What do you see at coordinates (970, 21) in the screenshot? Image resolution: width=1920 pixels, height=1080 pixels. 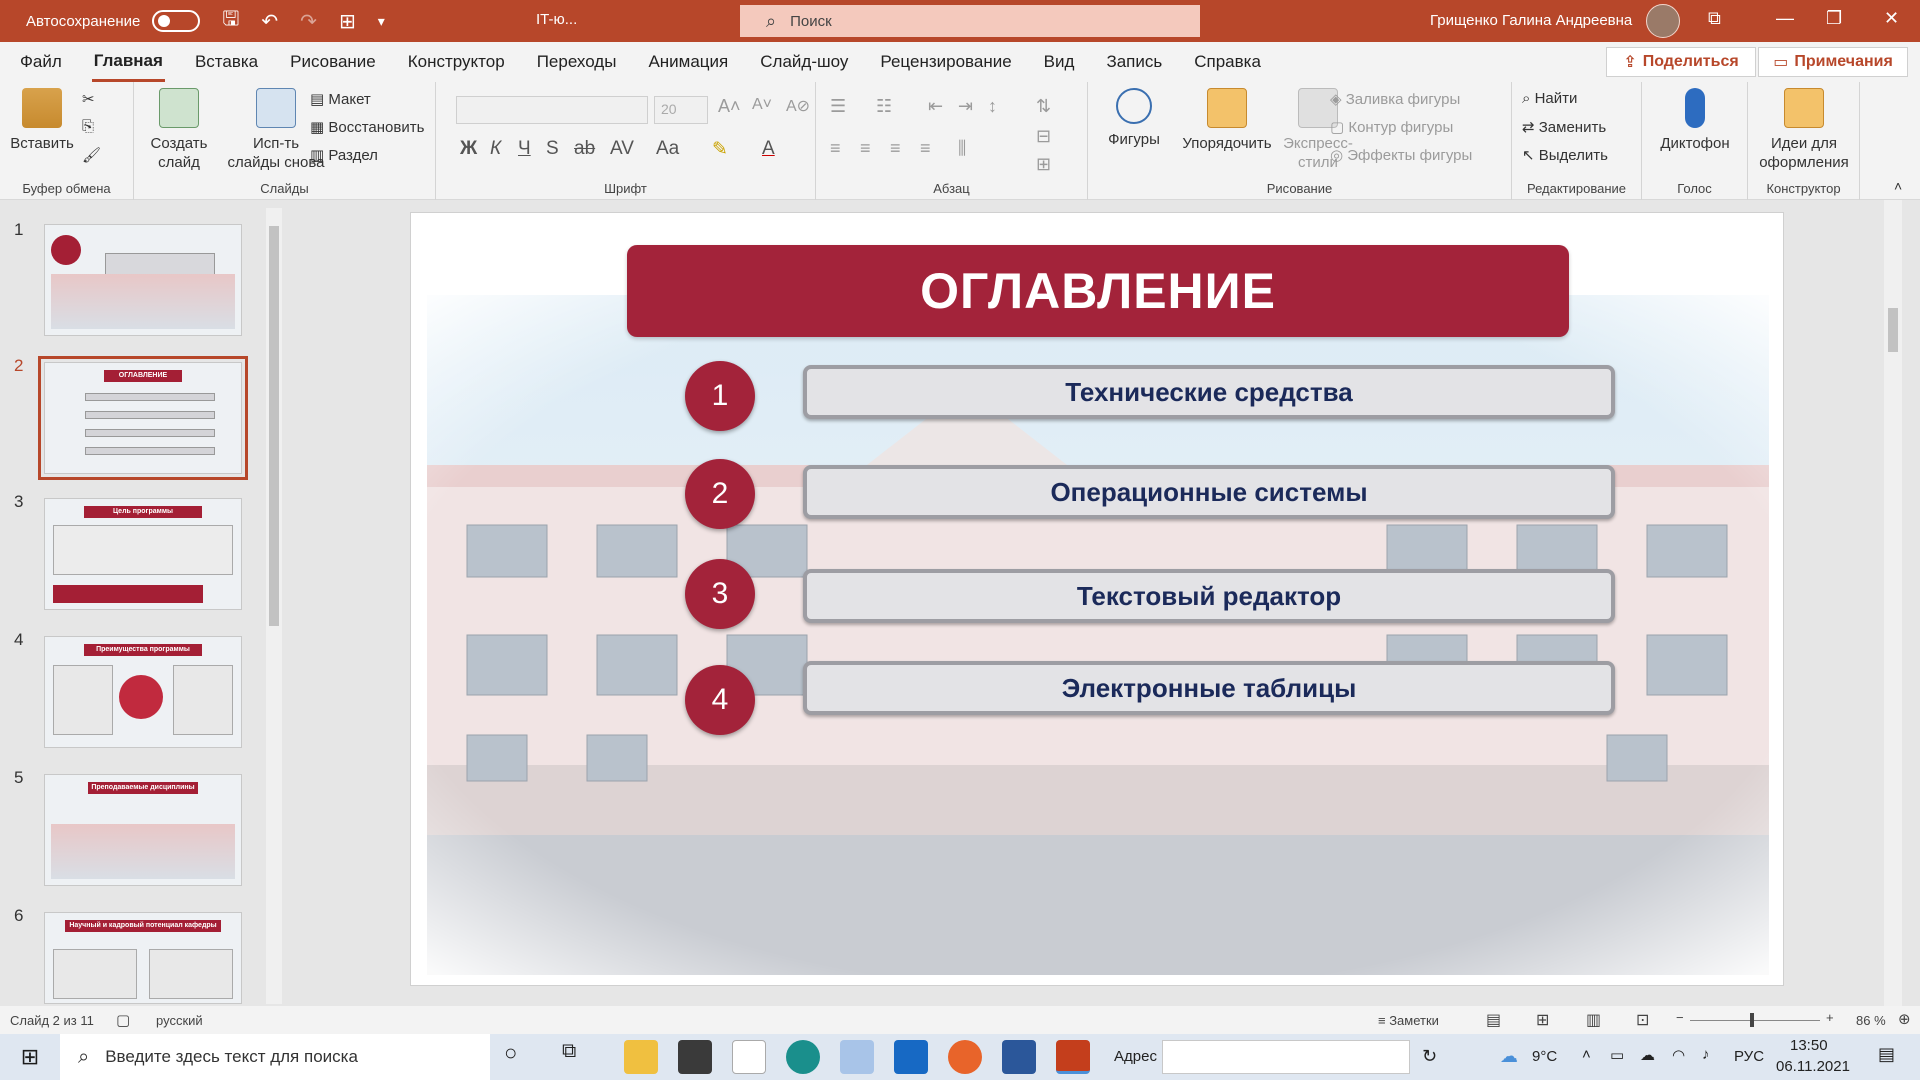 I see `search-input: ⌕ Поиск` at bounding box center [970, 21].